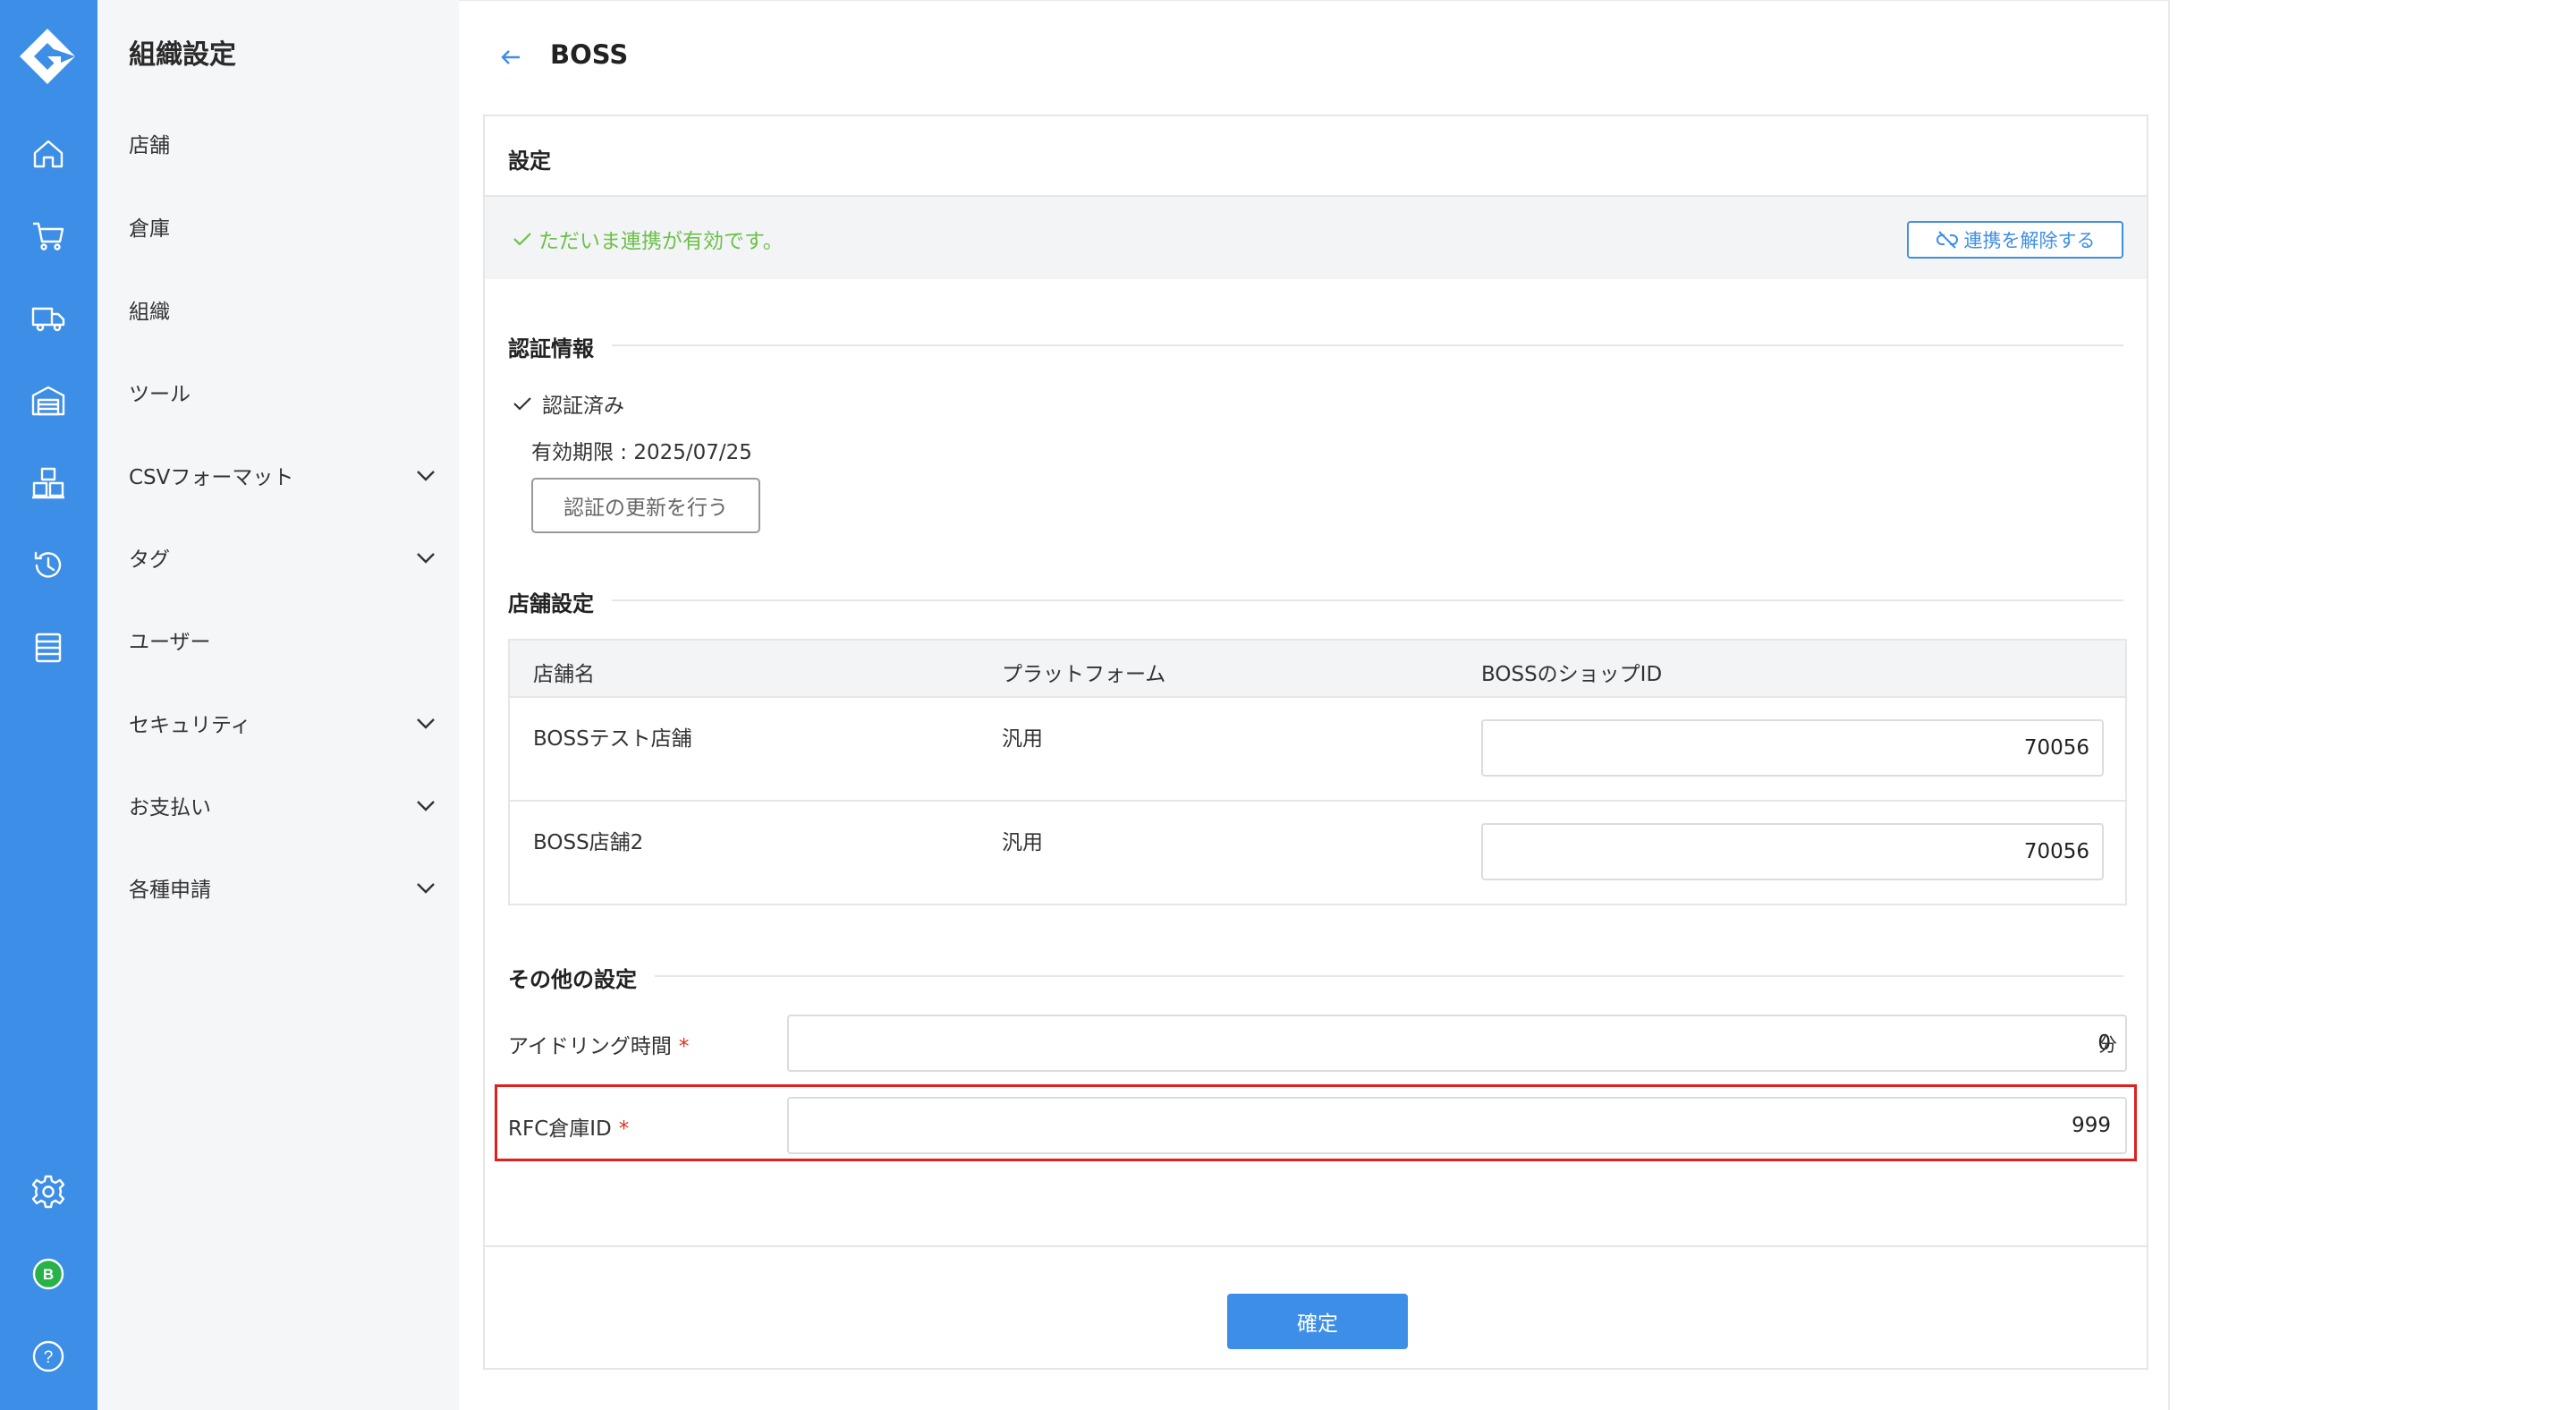 The image size is (2576, 1410). What do you see at coordinates (283, 227) in the screenshot?
I see `sidebar-item-warehouse: 倉庫` at bounding box center [283, 227].